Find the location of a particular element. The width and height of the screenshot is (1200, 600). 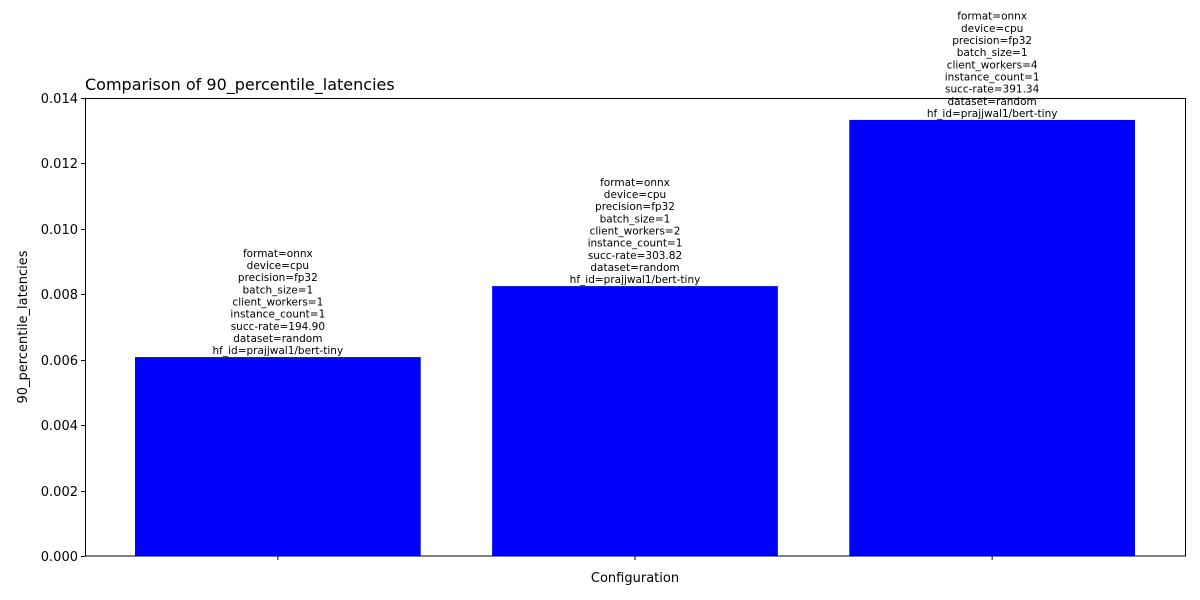

bar-1-label-line: dataset=random is located at coordinates (277, 339).